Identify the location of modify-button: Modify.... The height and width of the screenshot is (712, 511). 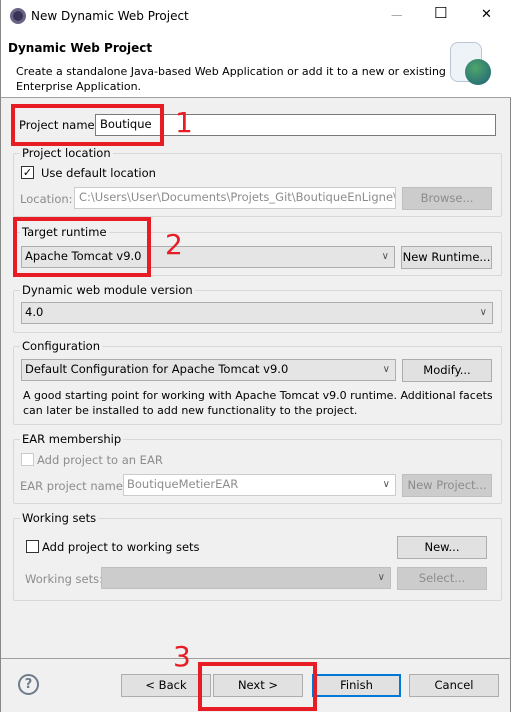
(447, 370).